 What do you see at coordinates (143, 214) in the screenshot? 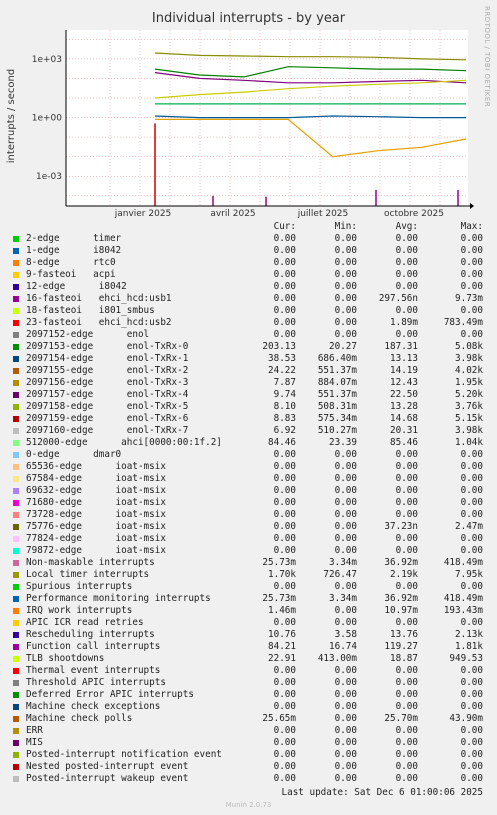
I see `x-tick-label: janvier 2025` at bounding box center [143, 214].